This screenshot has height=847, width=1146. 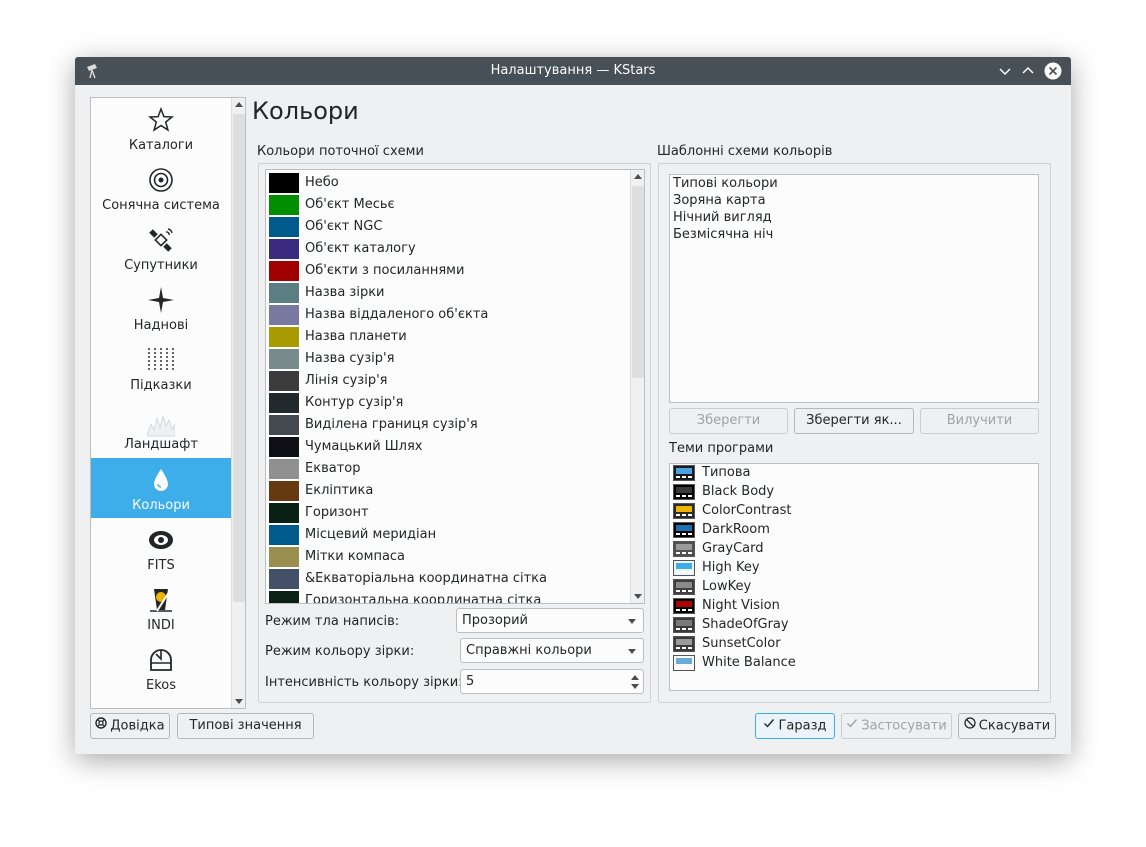 I want to click on color-list-item: Виділена границя сузір'я, so click(x=449, y=425).